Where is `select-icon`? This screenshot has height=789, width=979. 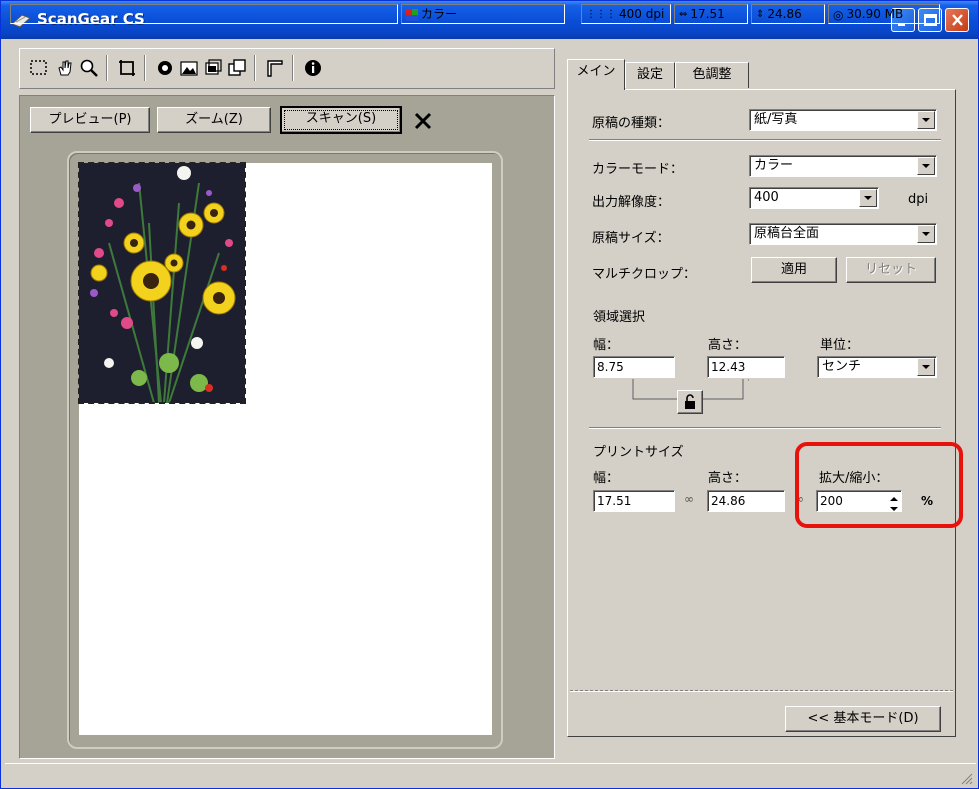 select-icon is located at coordinates (39, 68).